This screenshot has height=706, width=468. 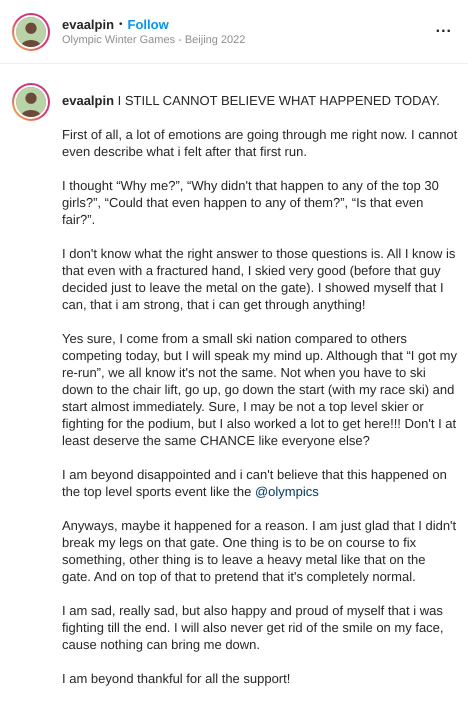 I want to click on caption-paragraph: I am sad, really sad, but also happy and proud of myself that i was fighting till the end. I will also never get rid of the smile on my face, cause nothing can bring me down., so click(x=253, y=627).